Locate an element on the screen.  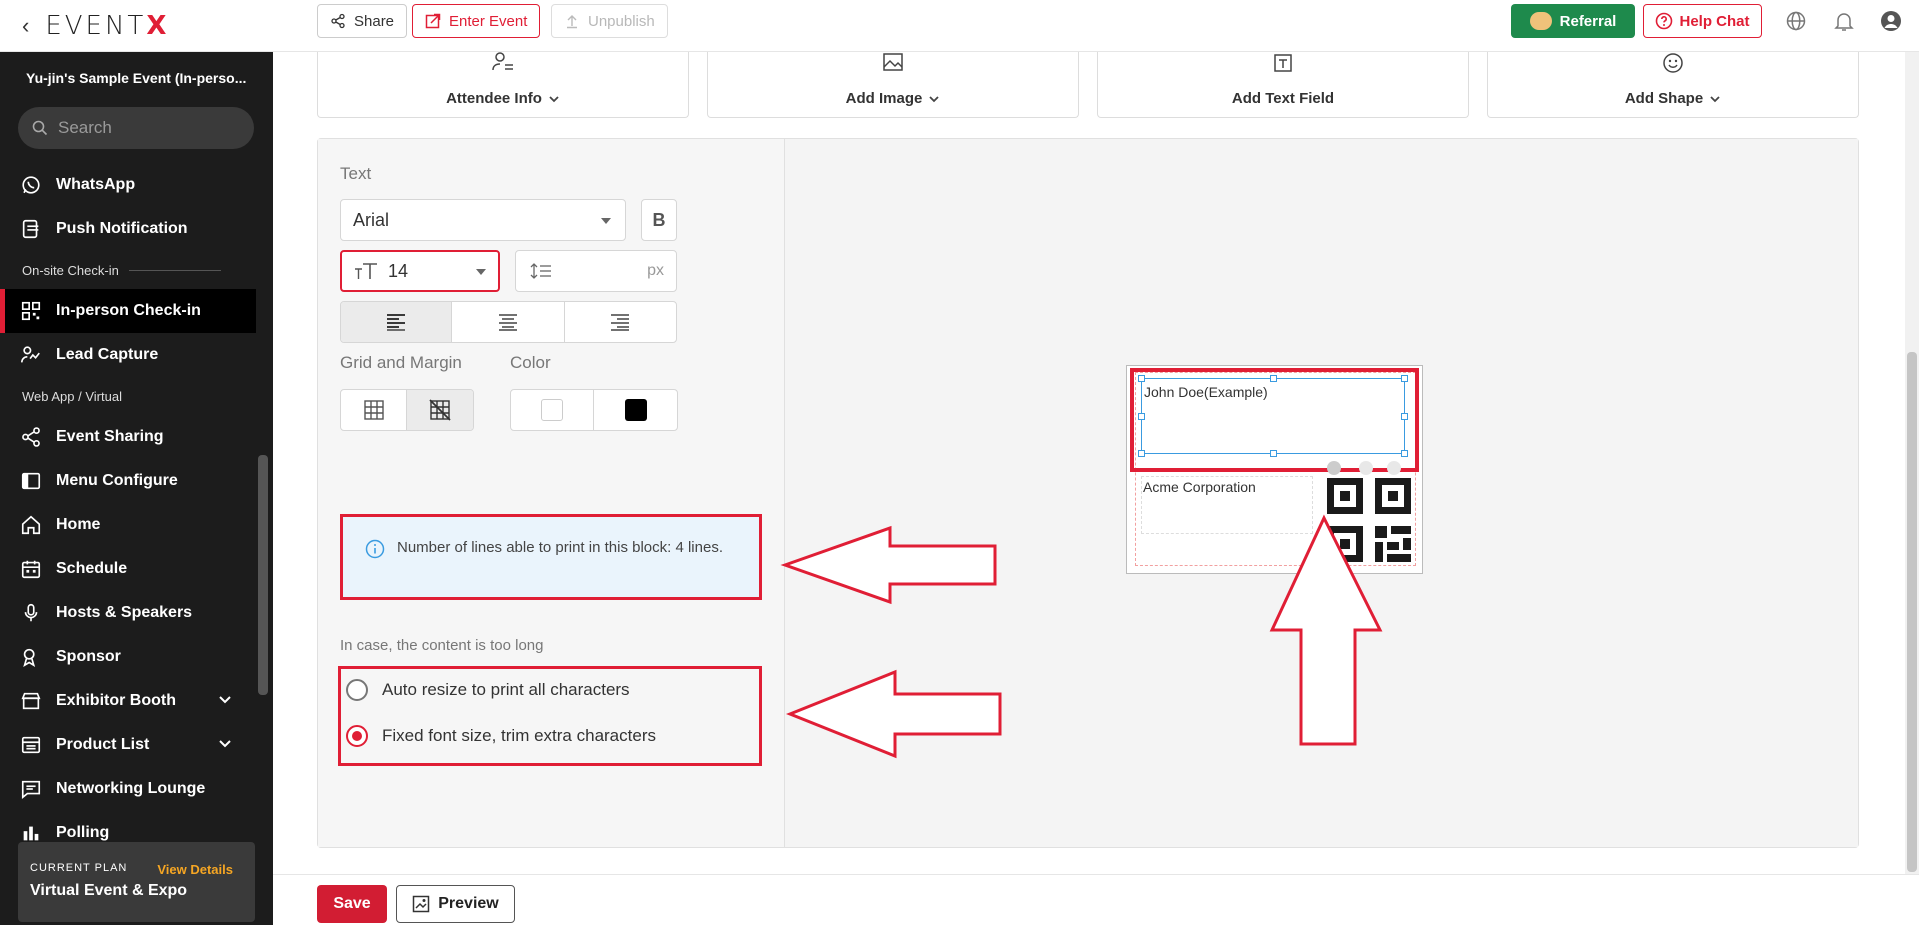
unpublish-button: Unpublish is located at coordinates (609, 21).